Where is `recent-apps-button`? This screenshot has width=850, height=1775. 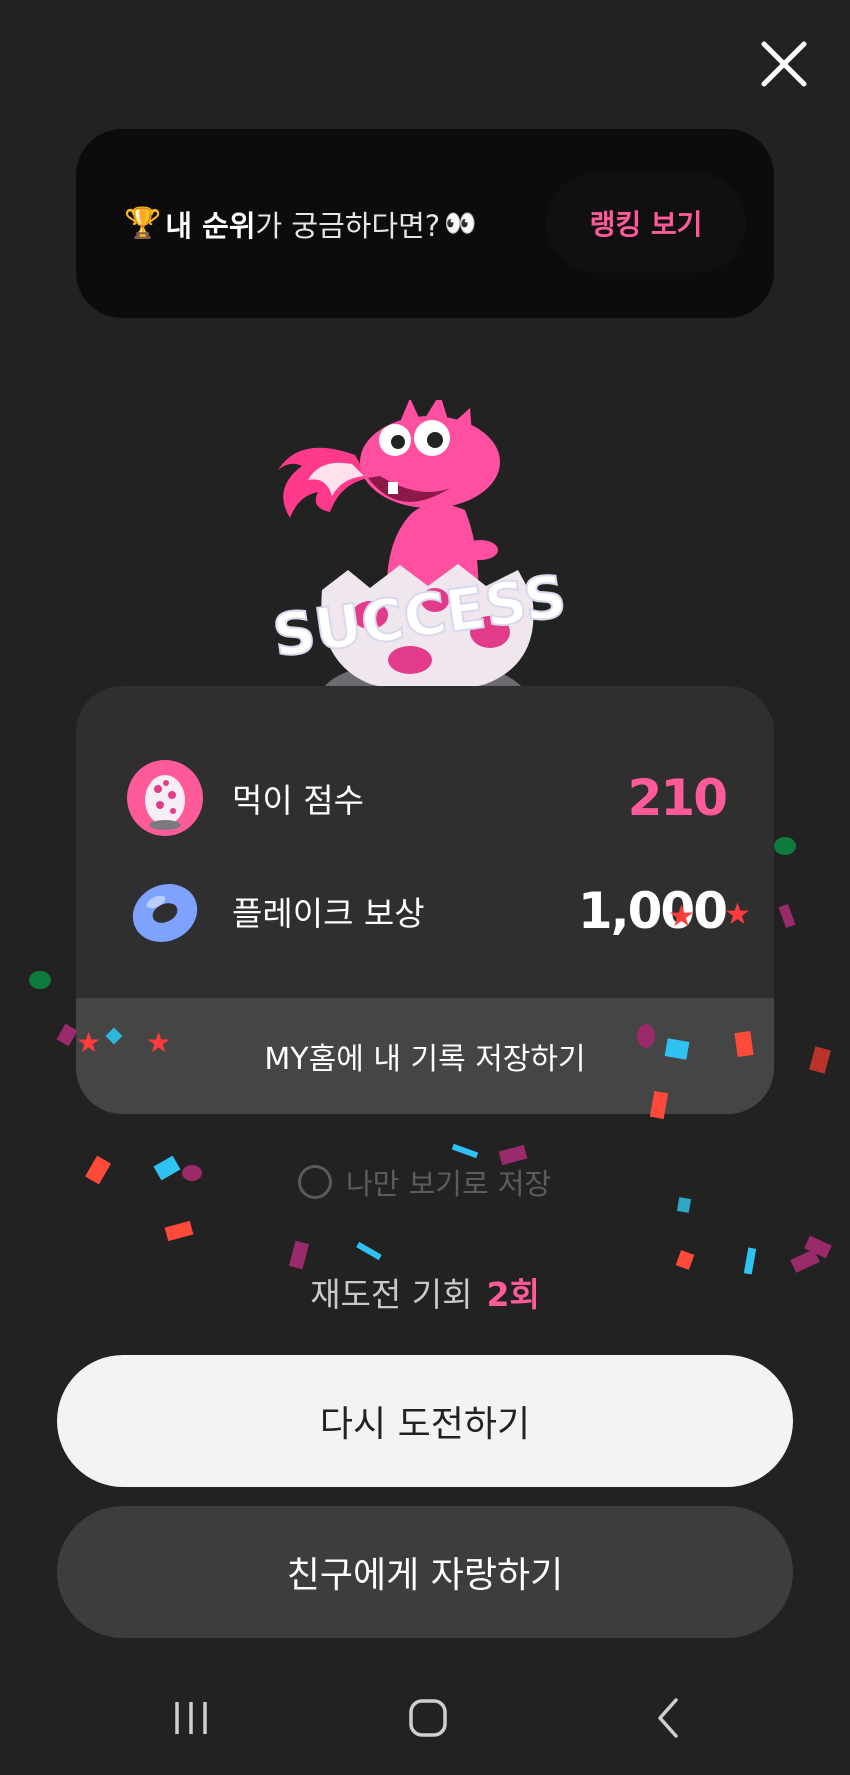
recent-apps-button is located at coordinates (191, 1717).